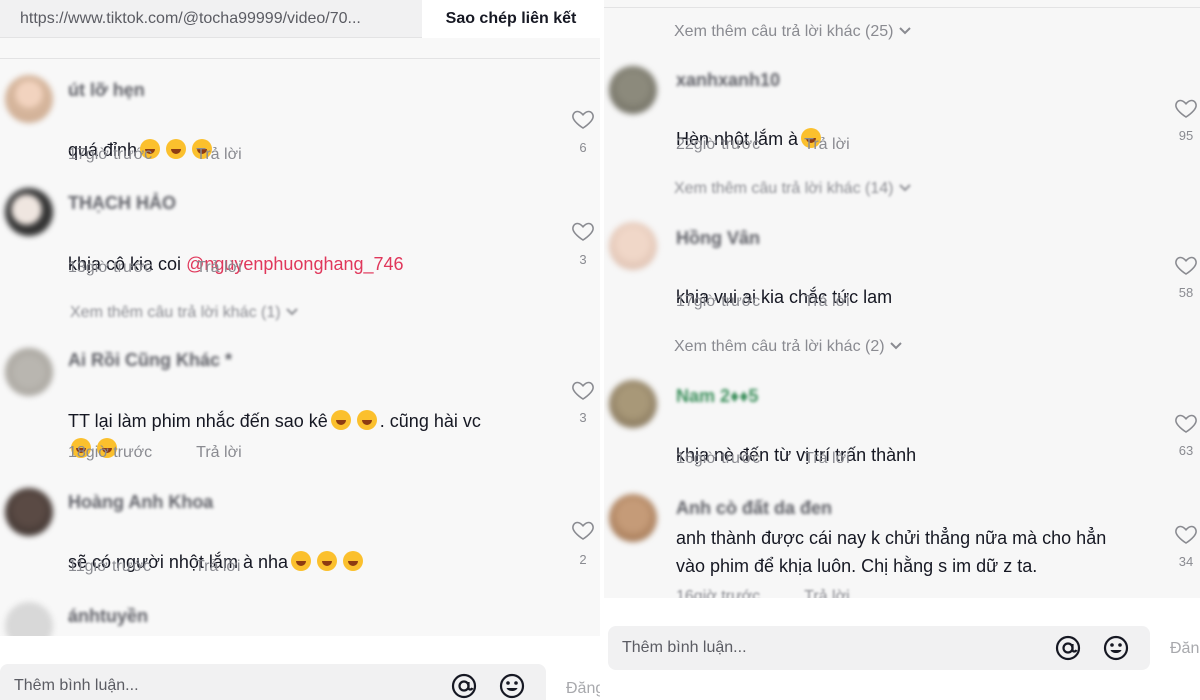  I want to click on comment-meta: 11giờ trước Trả lời, so click(154, 567).